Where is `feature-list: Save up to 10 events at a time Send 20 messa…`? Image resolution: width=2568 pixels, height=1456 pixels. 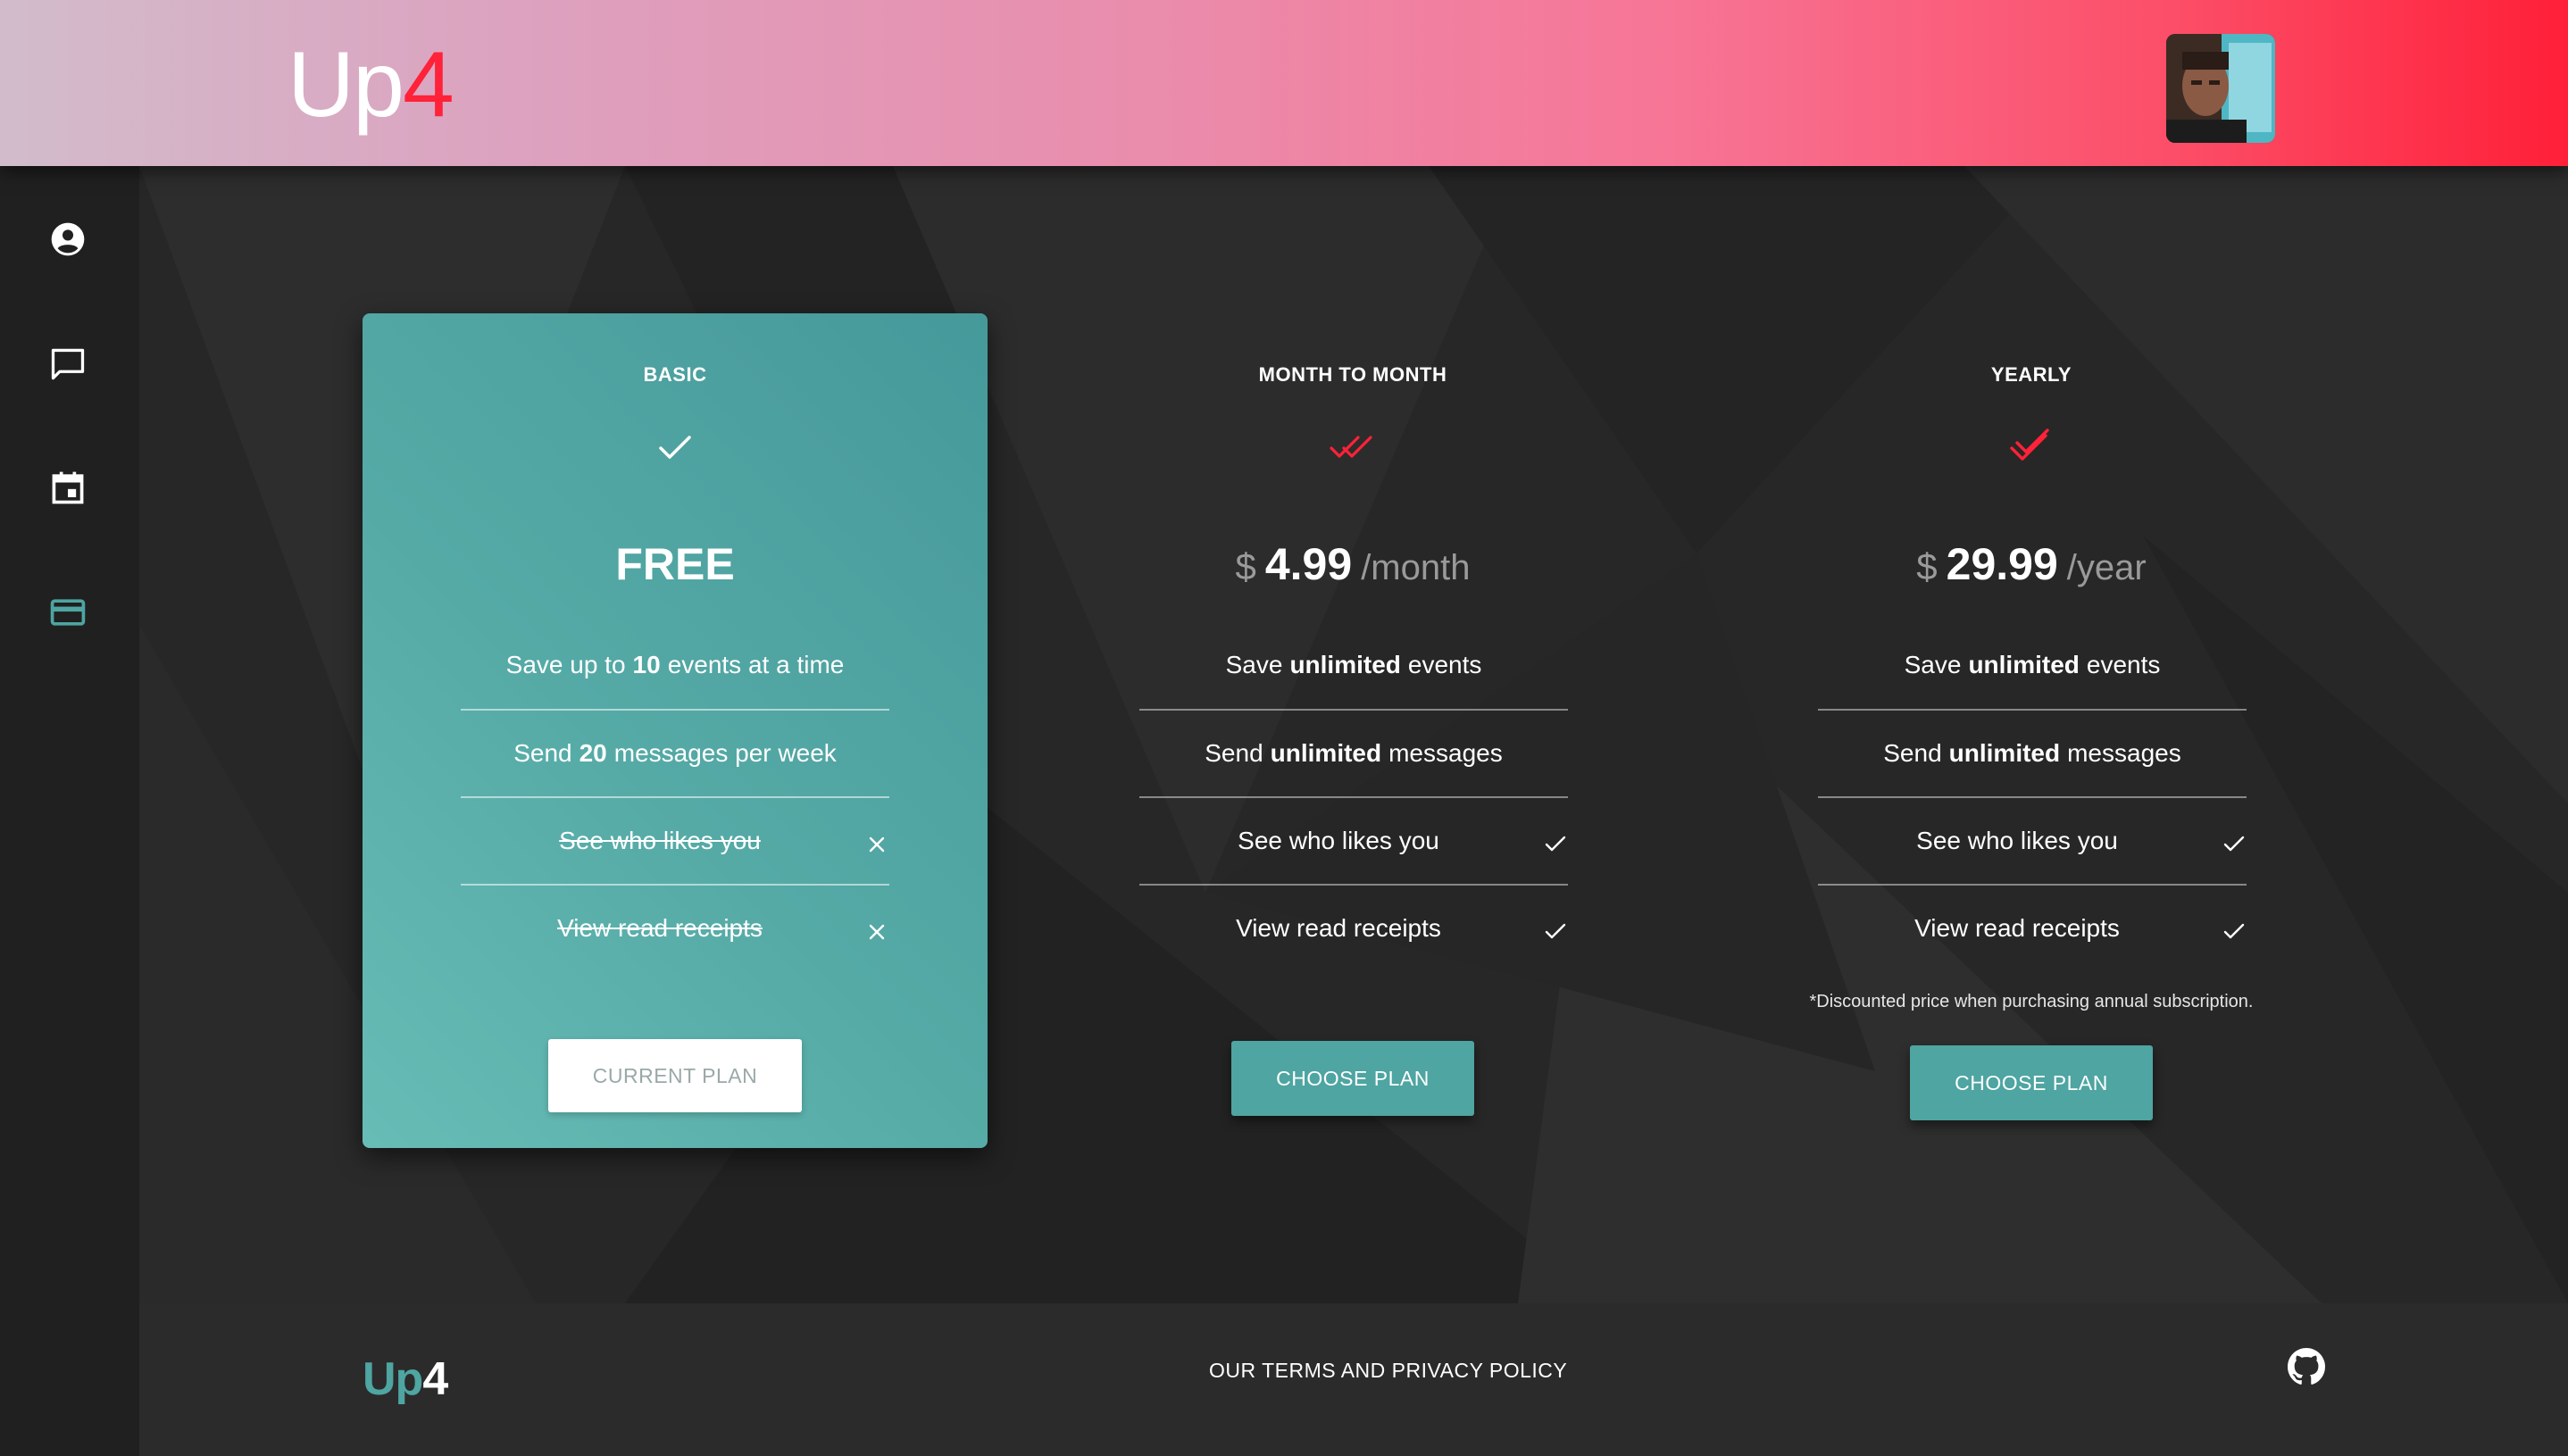
feature-list: Save up to 10 events at a time Send 20 messa… is located at coordinates (675, 796).